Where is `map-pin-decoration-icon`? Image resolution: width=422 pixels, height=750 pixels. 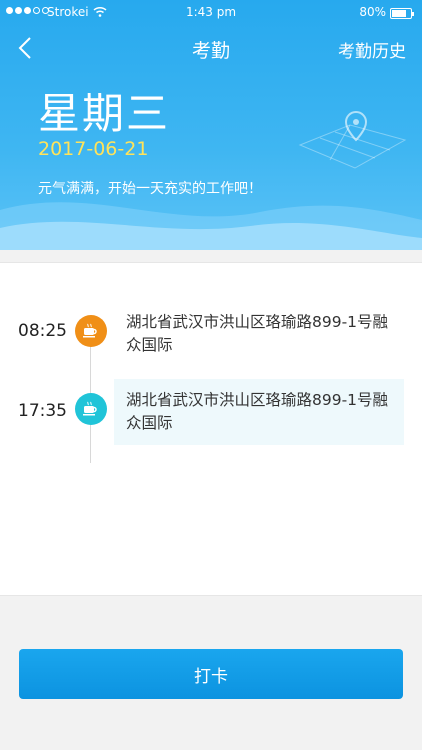
map-pin-decoration-icon is located at coordinates (352, 139).